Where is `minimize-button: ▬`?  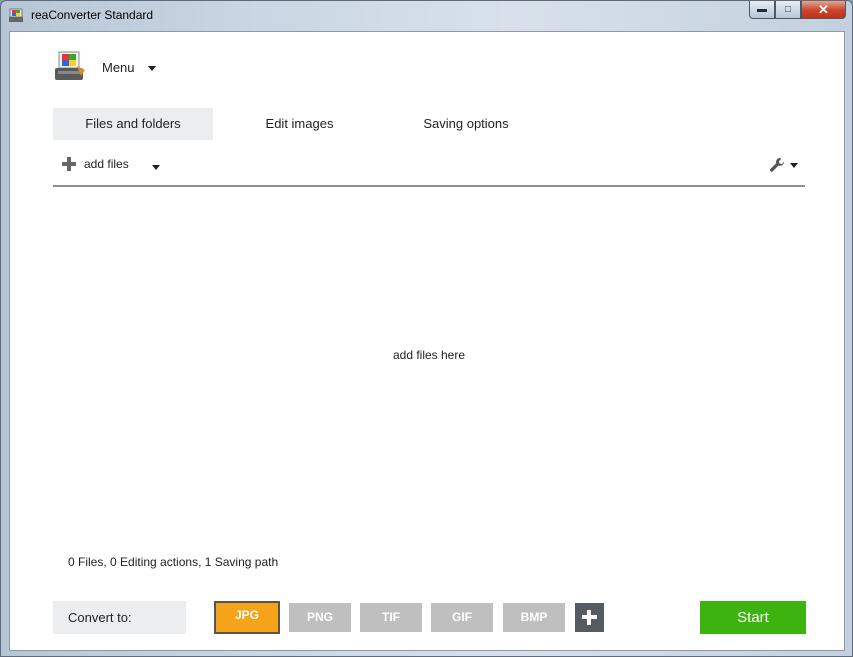 minimize-button: ▬ is located at coordinates (762, 10).